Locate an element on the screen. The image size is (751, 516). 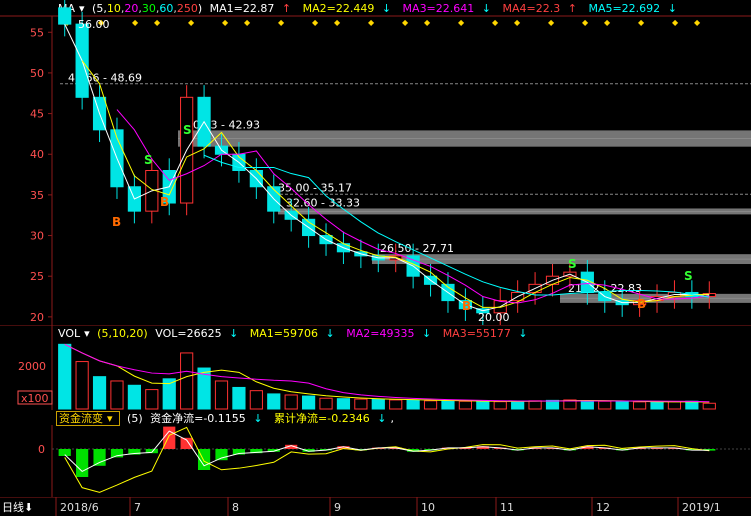
vol-tick-label: 2000 is located at coordinates (32, 366).